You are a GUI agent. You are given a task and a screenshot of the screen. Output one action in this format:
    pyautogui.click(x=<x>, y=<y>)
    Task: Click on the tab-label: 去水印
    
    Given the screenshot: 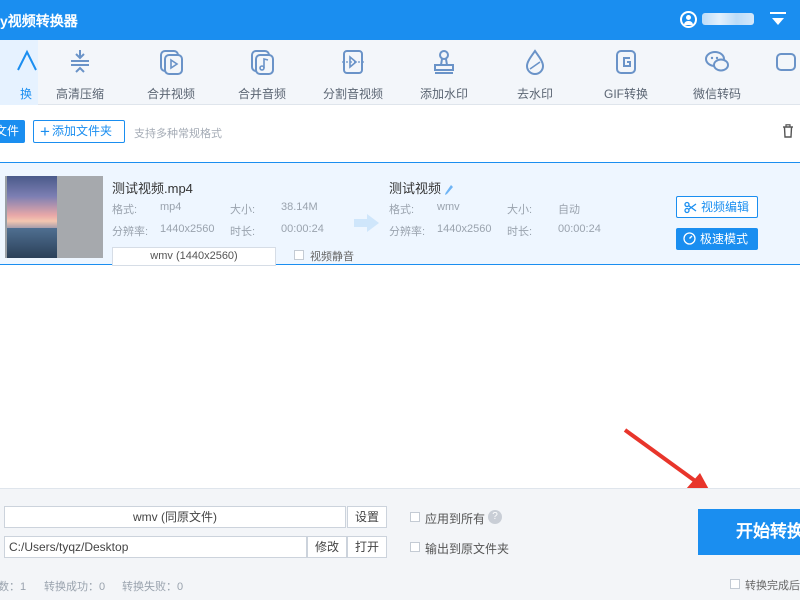 What is the action you would take?
    pyautogui.click(x=534, y=94)
    